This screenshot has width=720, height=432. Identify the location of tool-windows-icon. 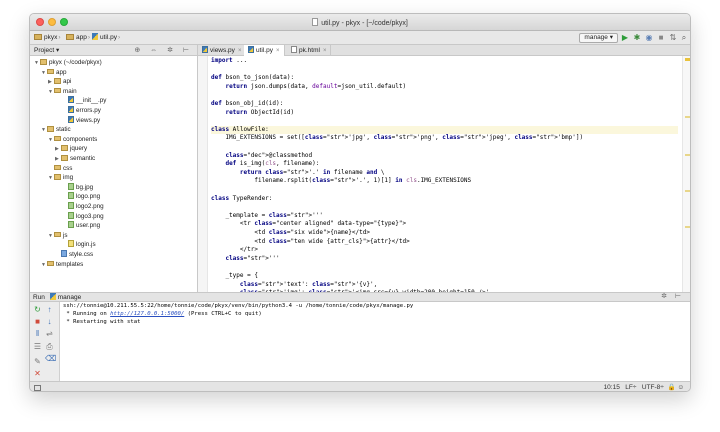
(37, 388).